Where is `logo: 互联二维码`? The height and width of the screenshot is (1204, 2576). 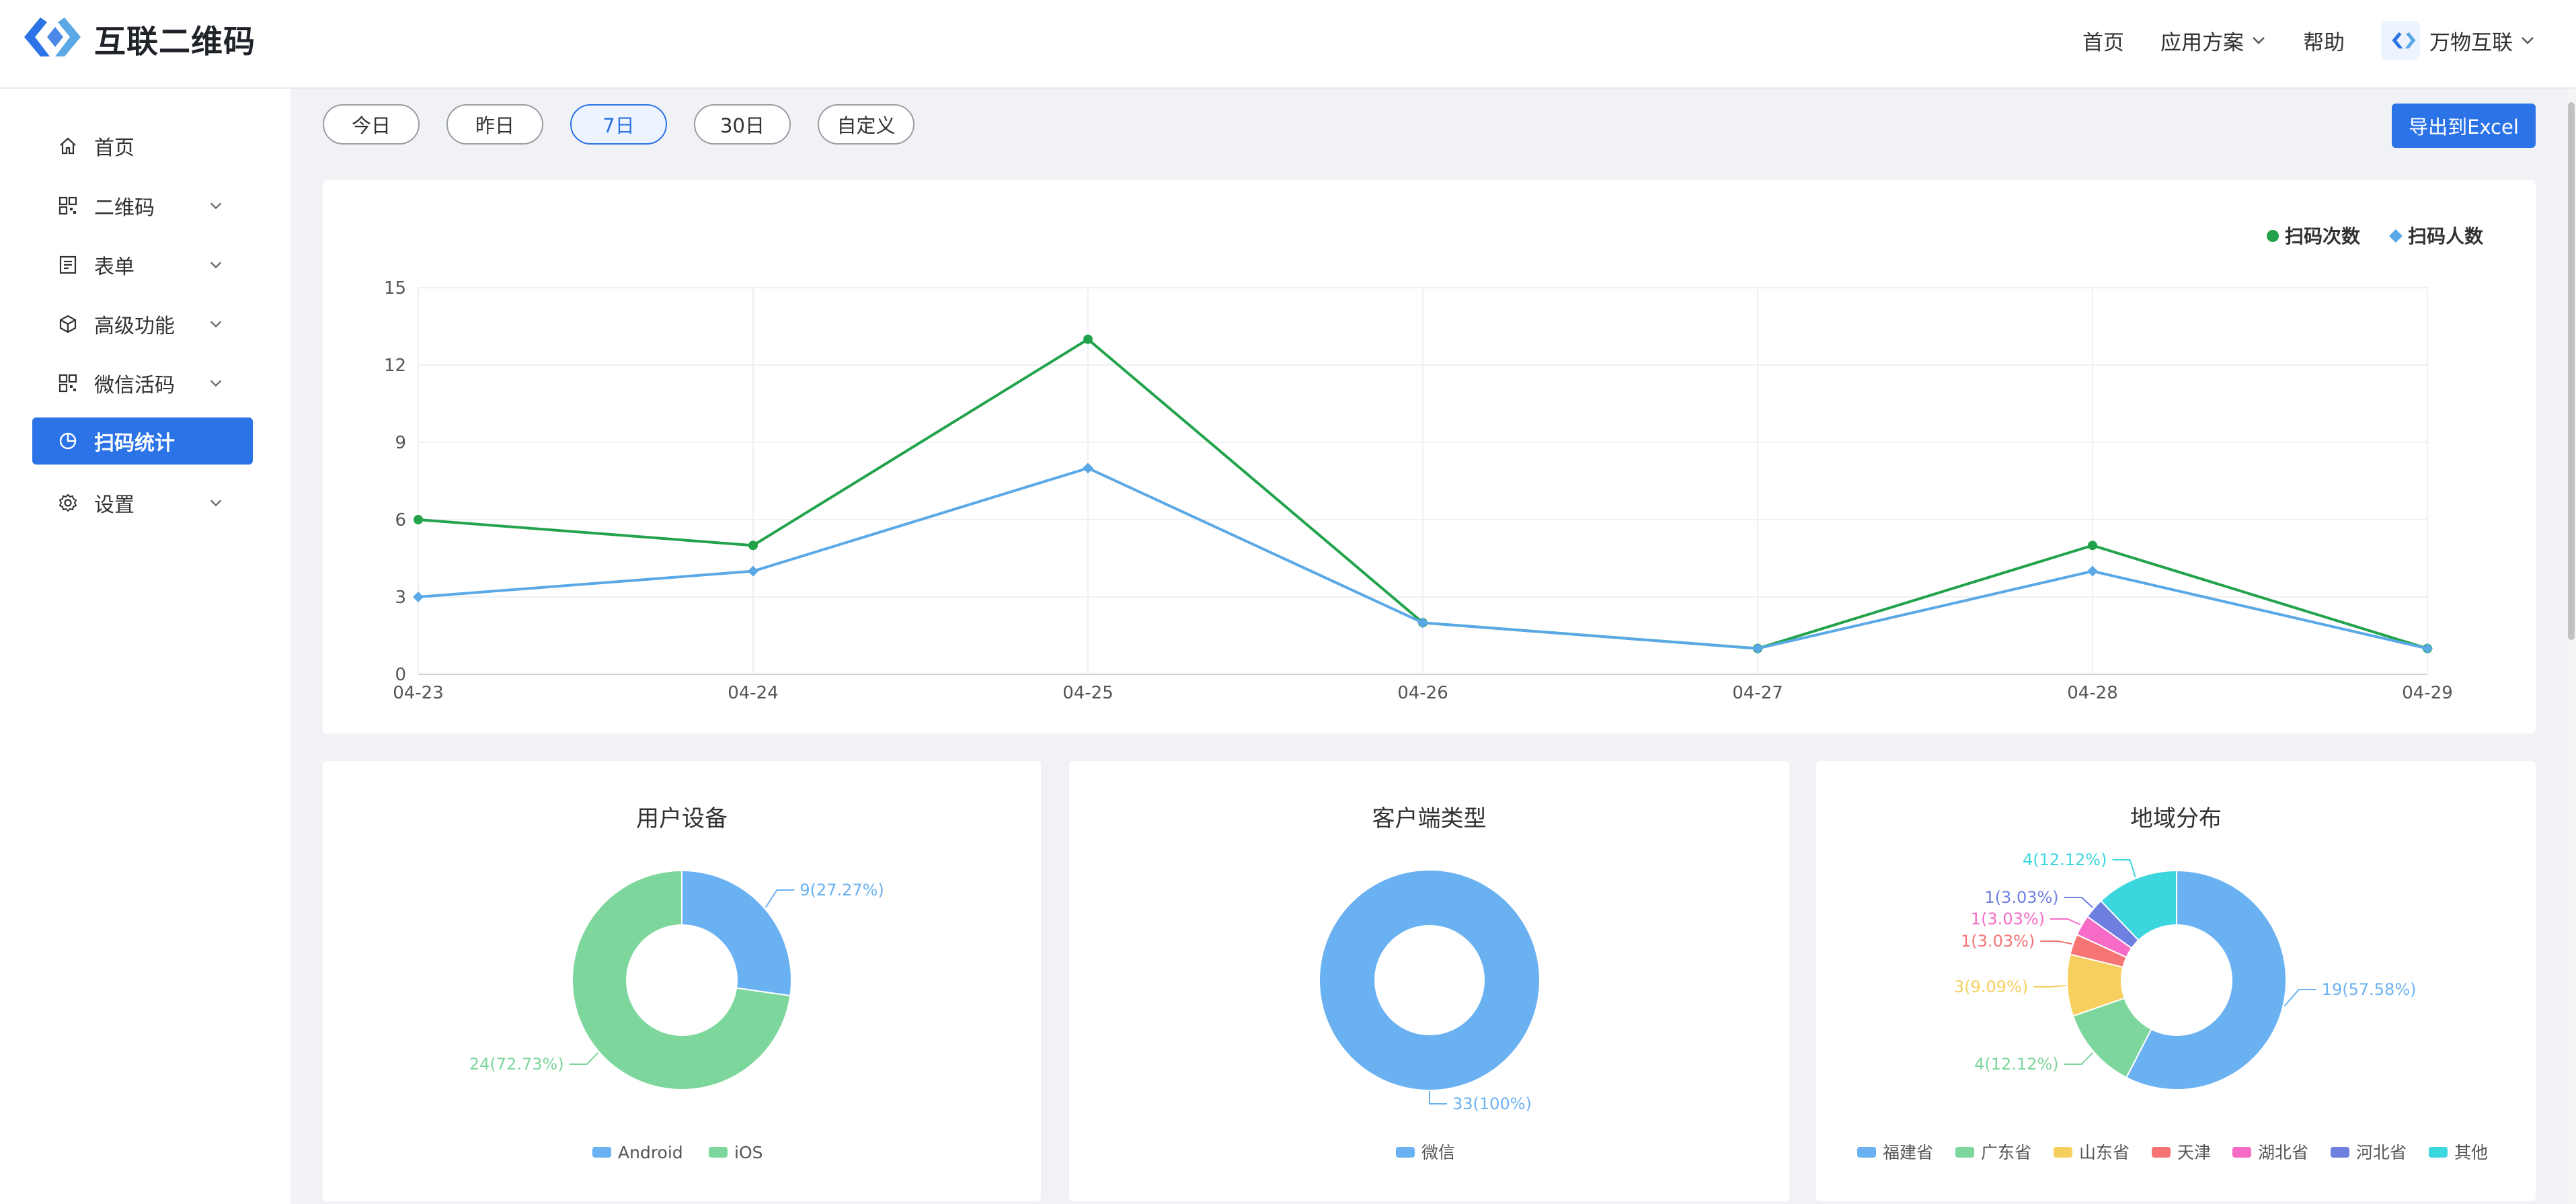 logo: 互联二维码 is located at coordinates (138, 38).